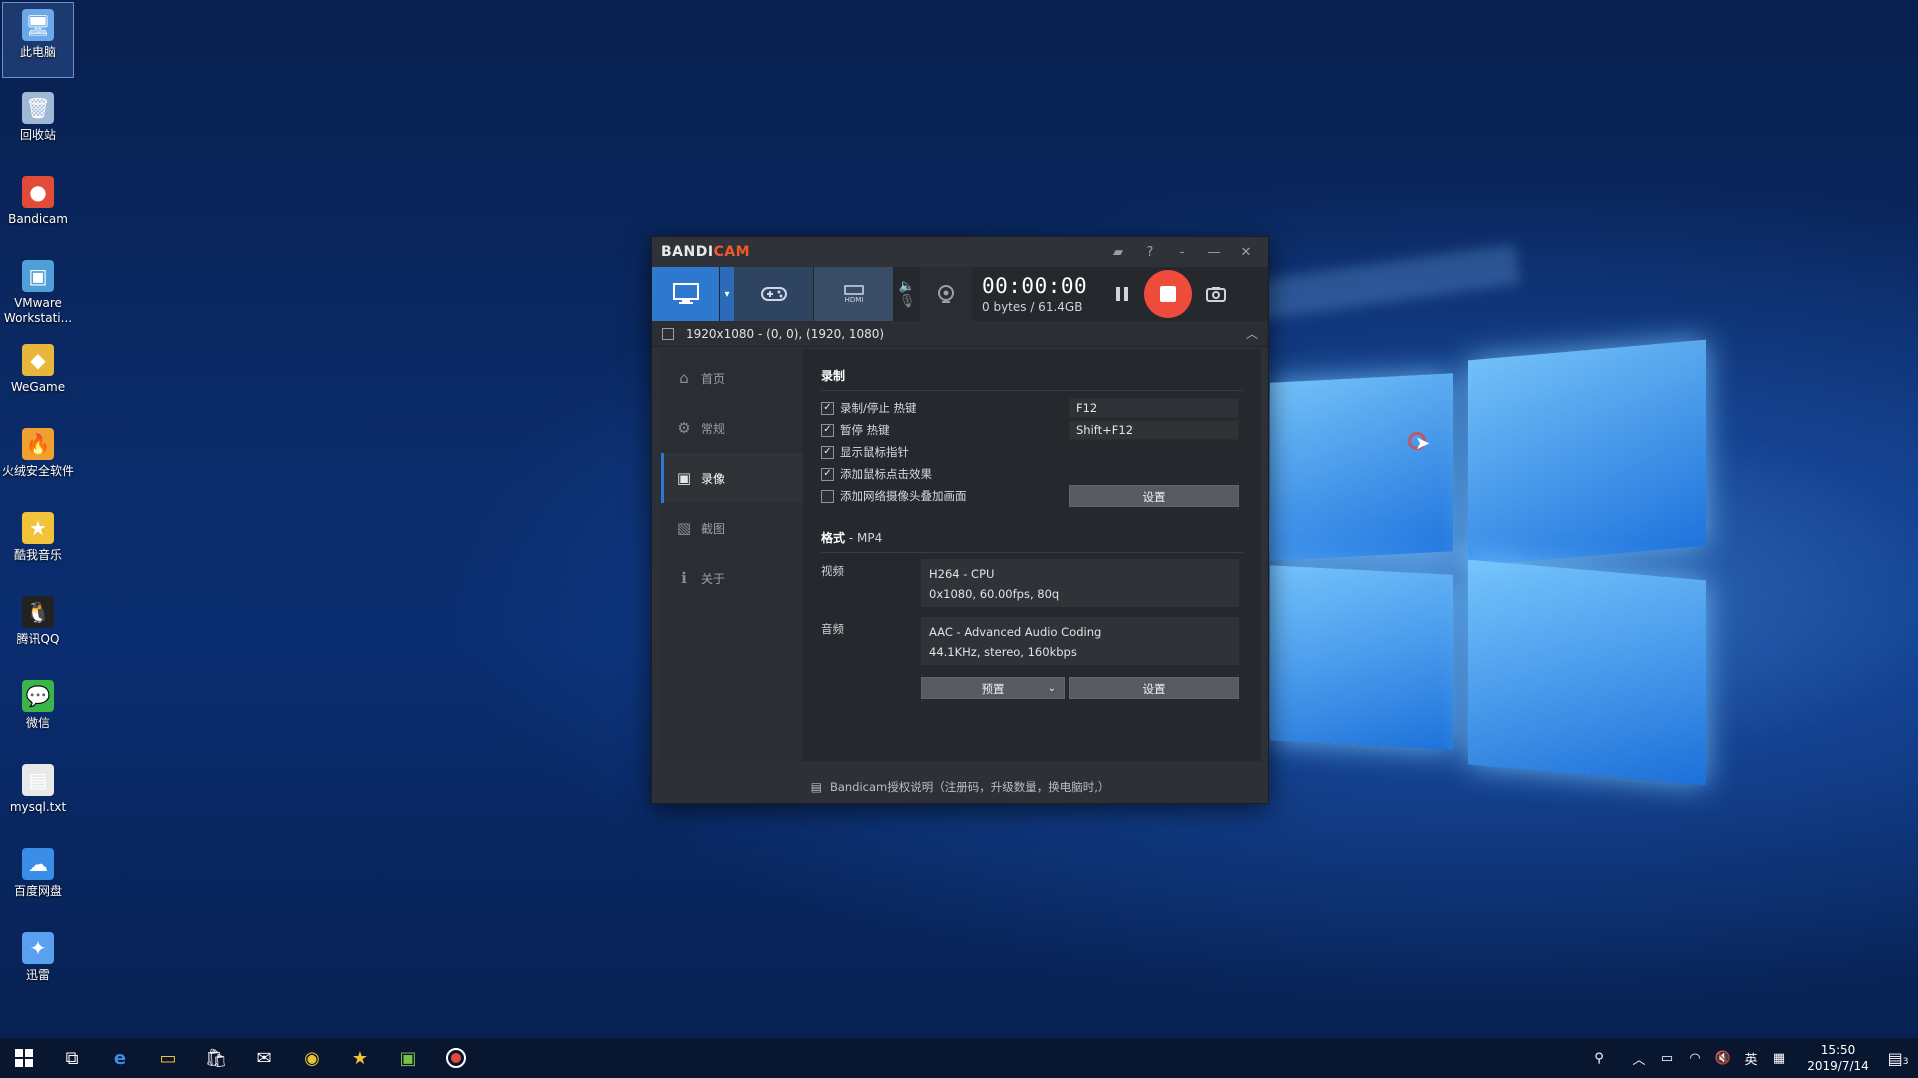 The height and width of the screenshot is (1078, 1918). Describe the element at coordinates (732, 378) in the screenshot. I see `sidebar-item-home: ⌂ 首页` at that location.